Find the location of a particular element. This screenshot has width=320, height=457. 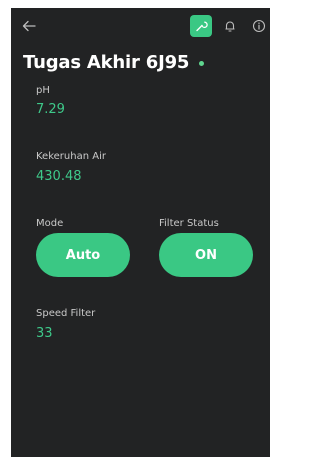

page-title: Tugas Akhir 6J95 is located at coordinates (106, 62).